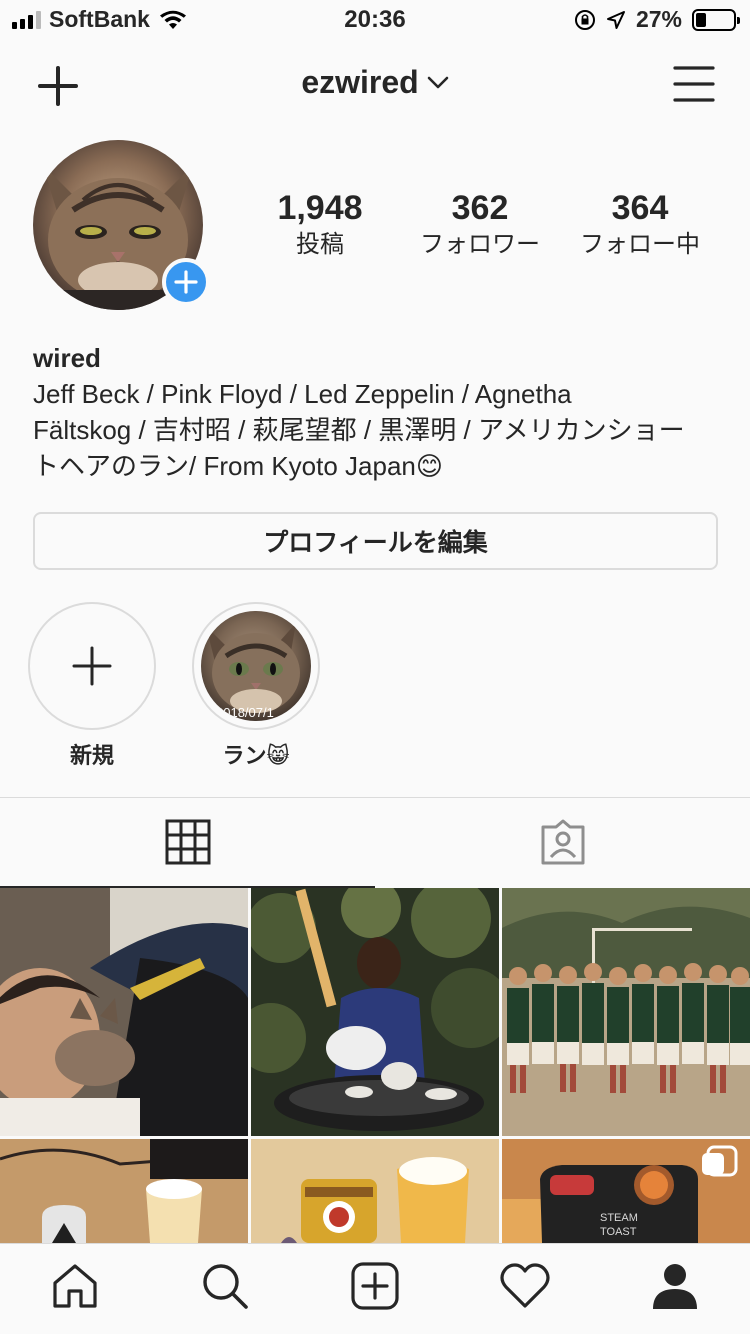 Image resolution: width=750 pixels, height=1334 pixels. I want to click on highlight-thumbnail: 2018/07/1, so click(256, 666).